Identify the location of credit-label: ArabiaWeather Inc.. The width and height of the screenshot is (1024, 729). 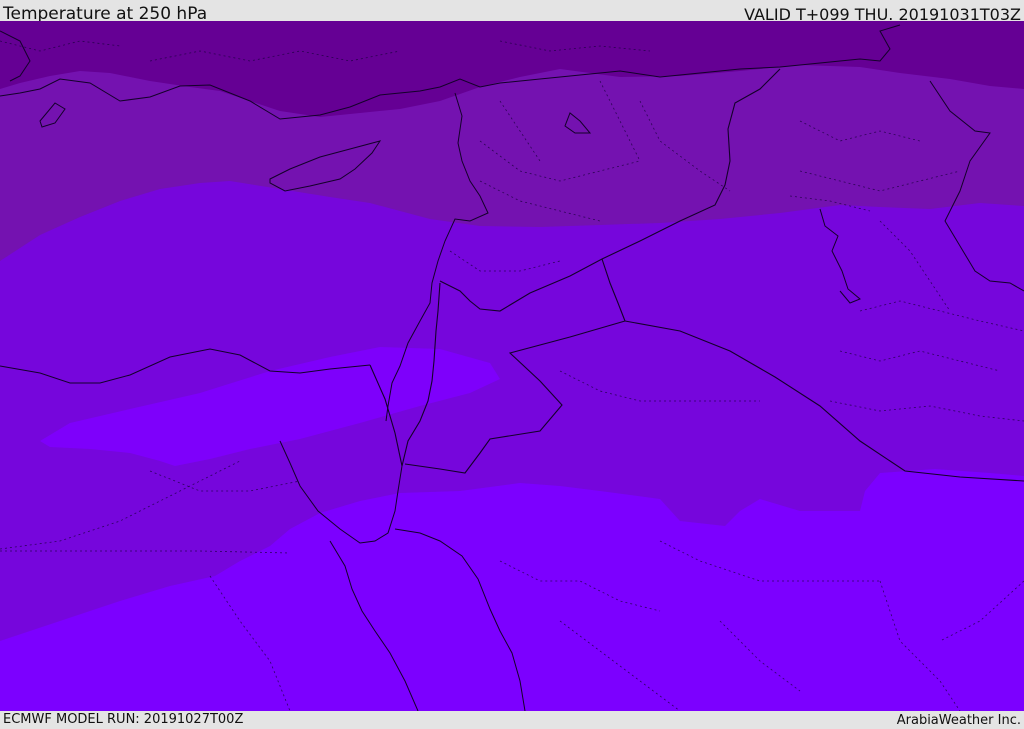
(958, 720).